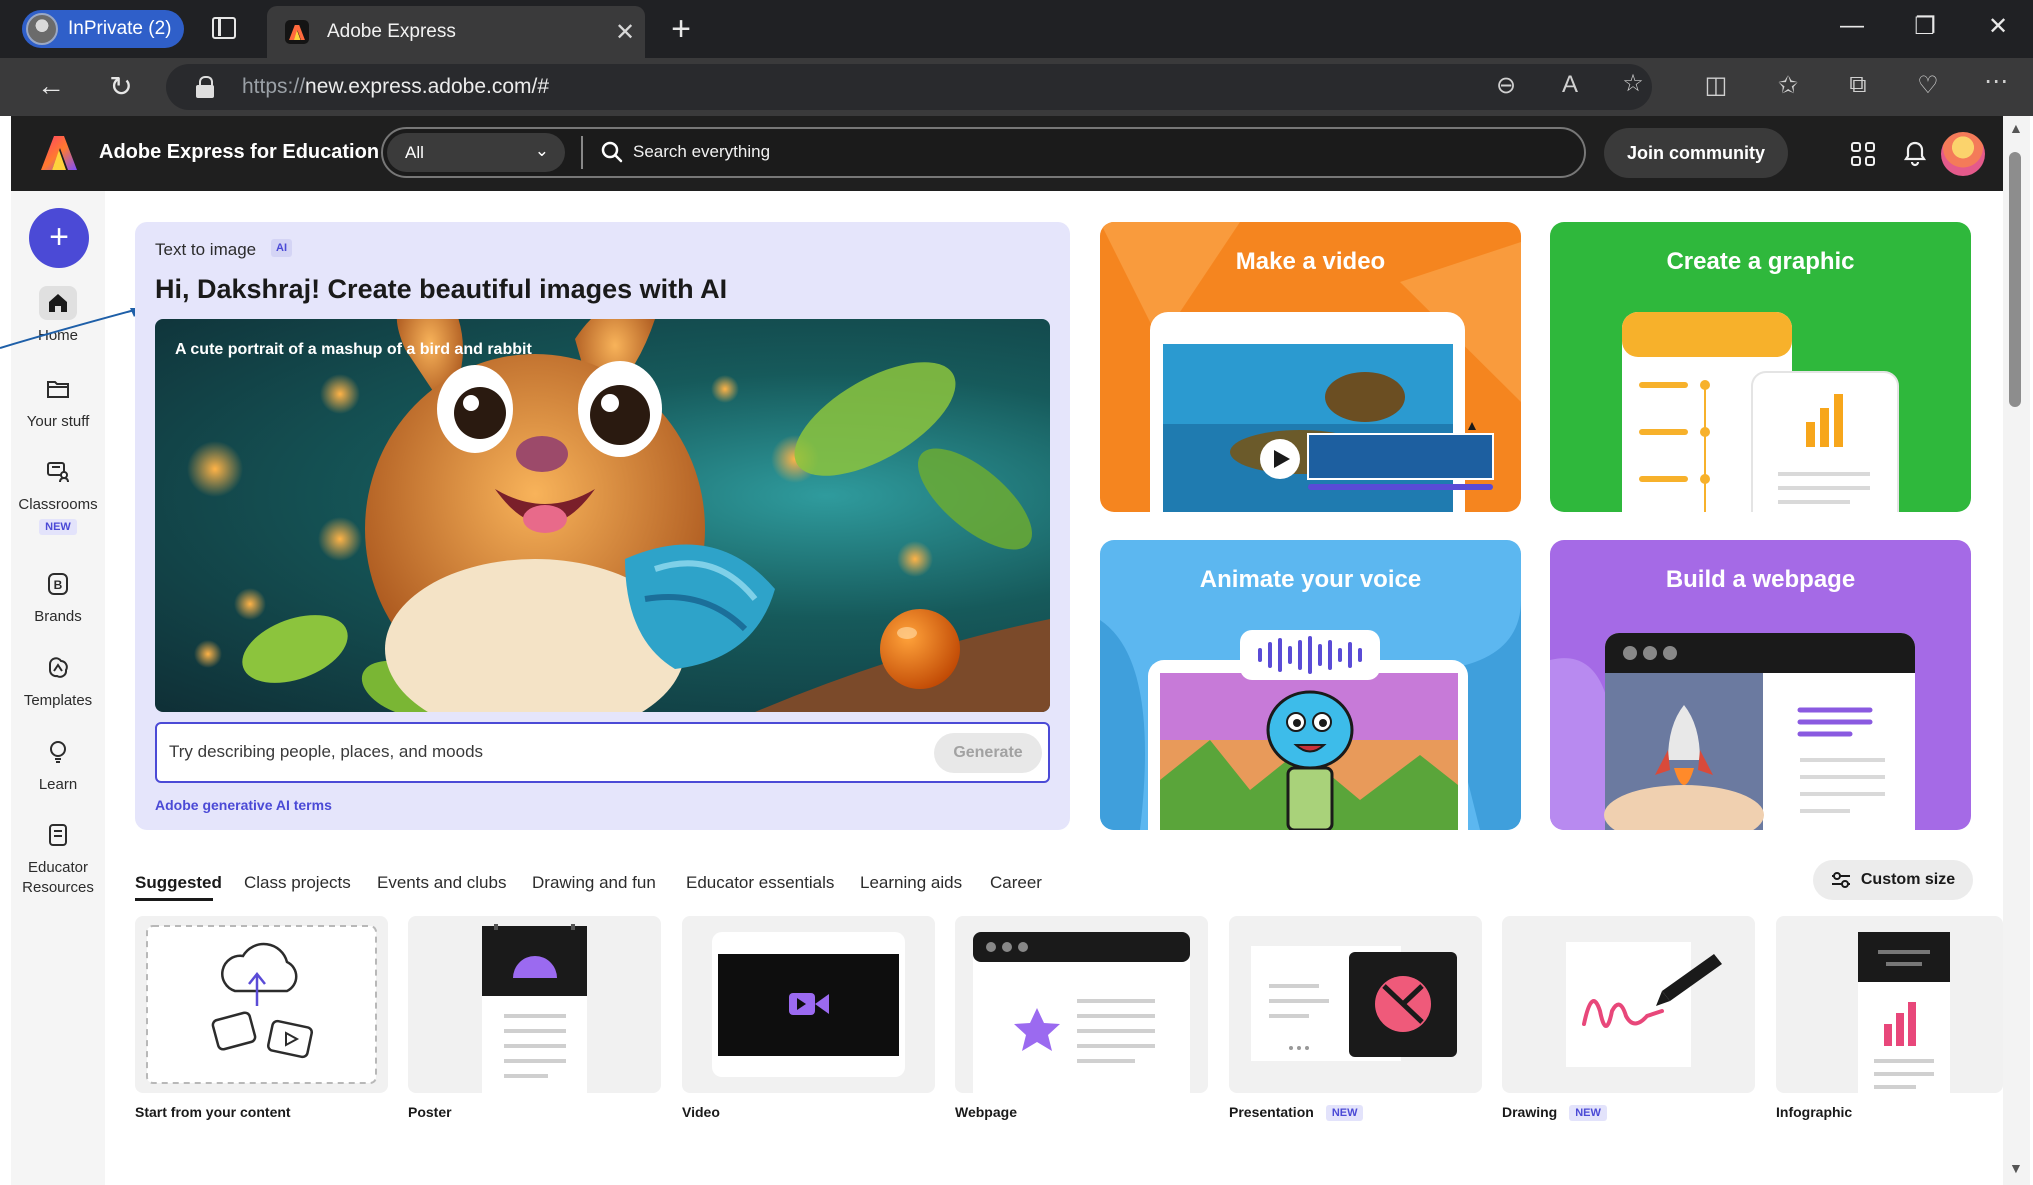 The image size is (2033, 1185). Describe the element at coordinates (1506, 85) in the screenshot. I see `zoom-out-icon: ⊖` at that location.